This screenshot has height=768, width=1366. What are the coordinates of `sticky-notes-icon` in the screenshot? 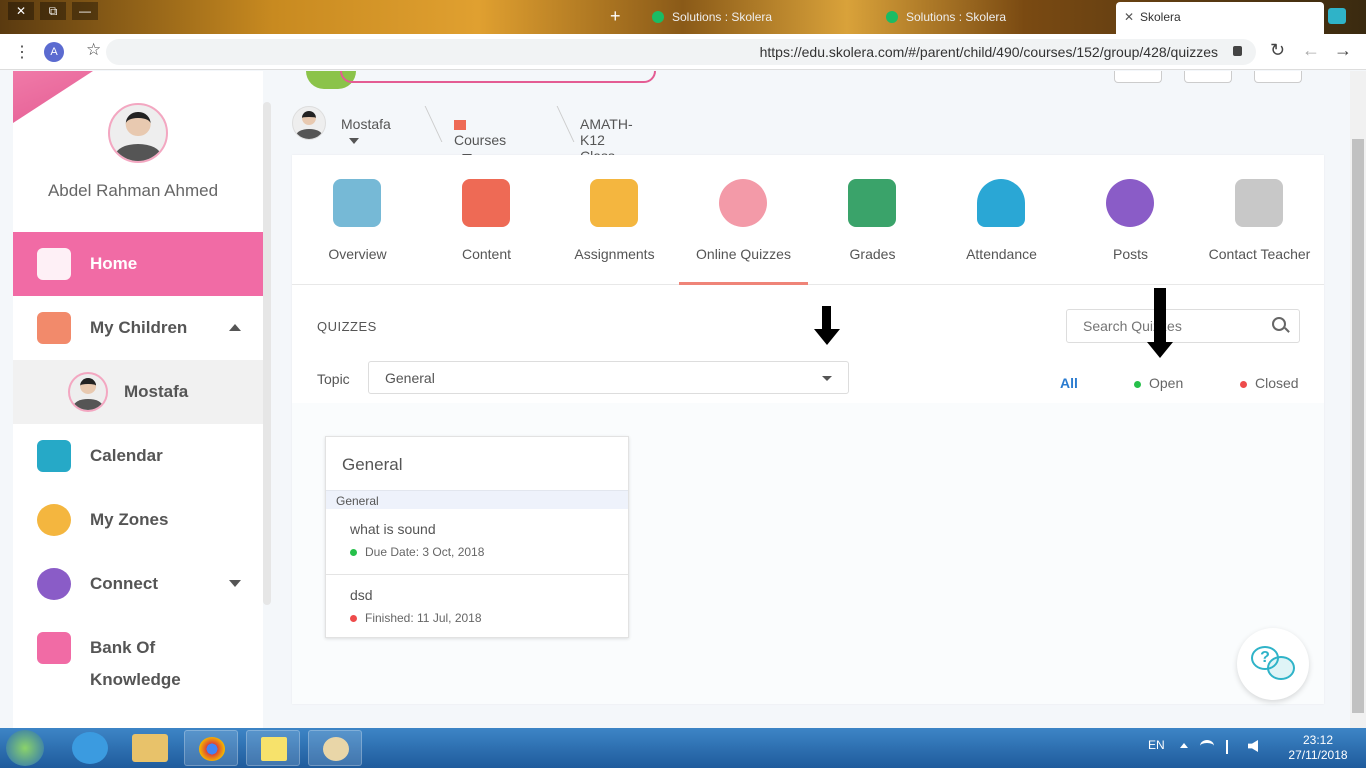 It's located at (274, 749).